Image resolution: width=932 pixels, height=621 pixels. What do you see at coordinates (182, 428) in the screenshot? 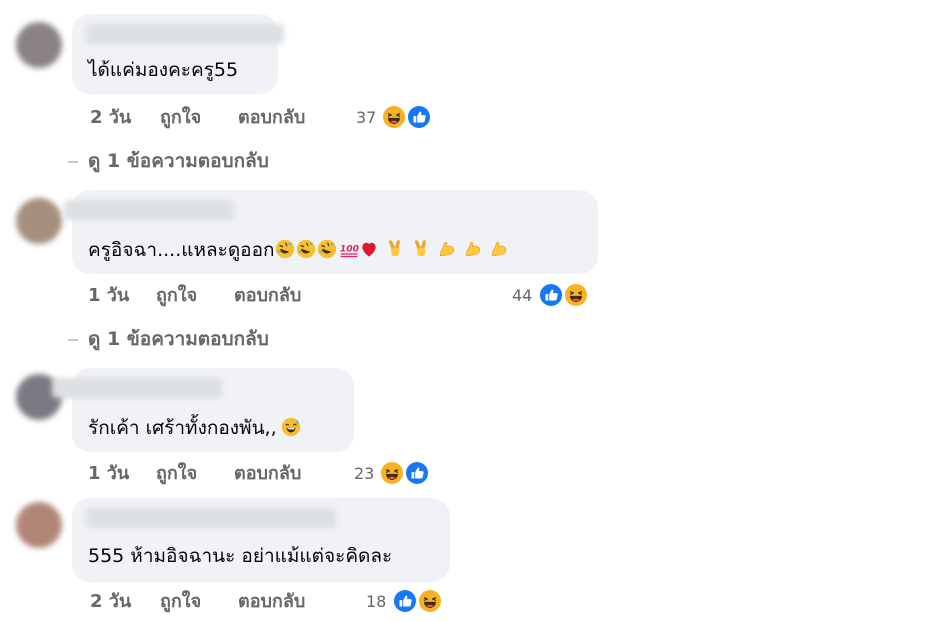
I see `comment-text-body: รักเค้า เศร้าทั้งกองพัน,,` at bounding box center [182, 428].